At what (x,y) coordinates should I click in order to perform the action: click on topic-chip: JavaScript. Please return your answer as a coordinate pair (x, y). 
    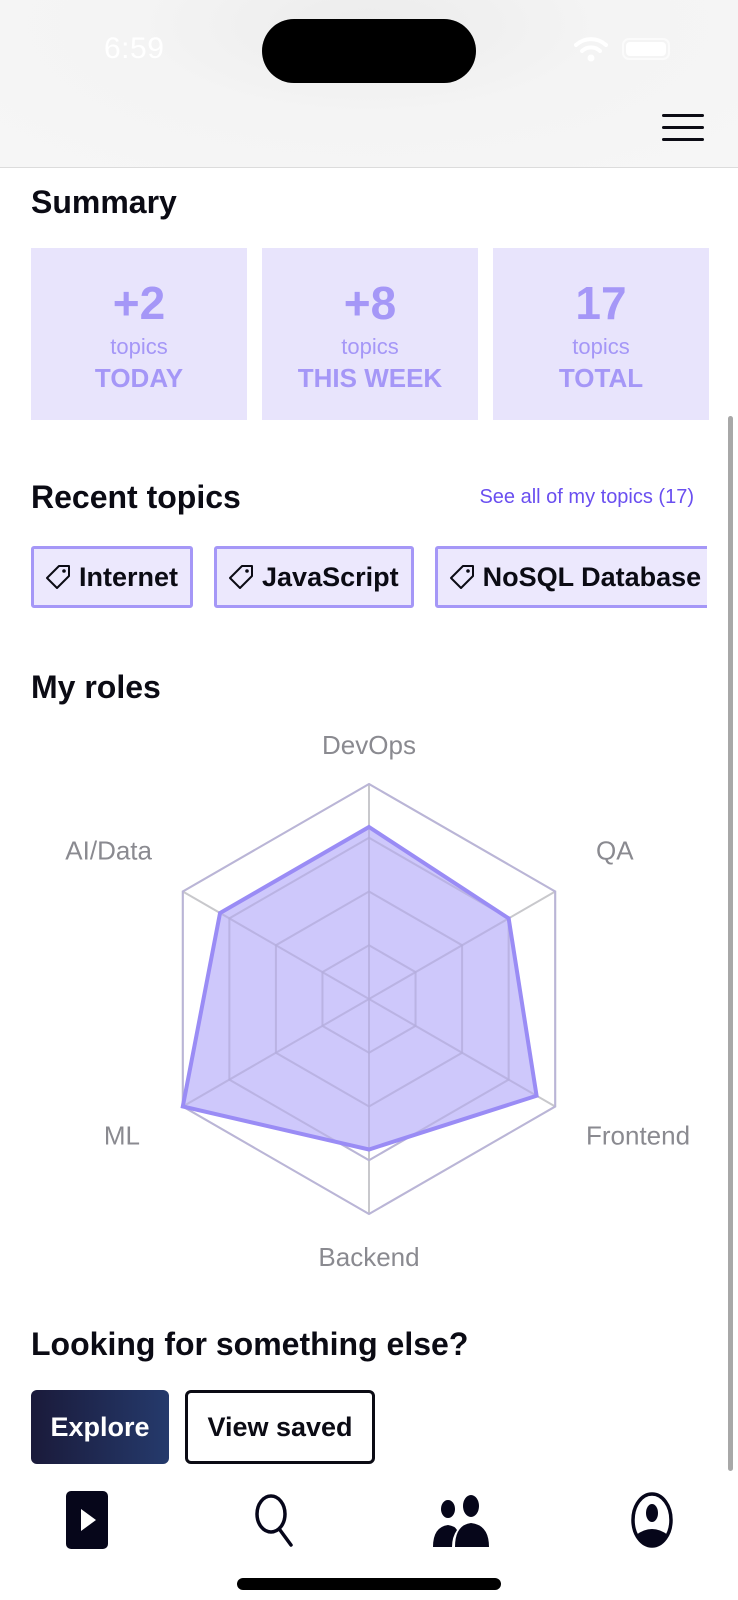
    Looking at the image, I should click on (314, 577).